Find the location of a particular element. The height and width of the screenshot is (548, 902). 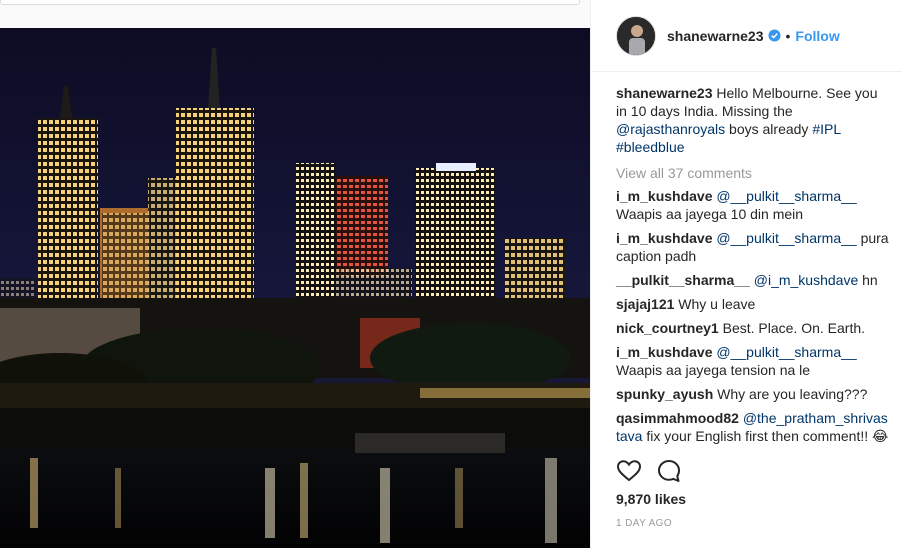

comment-text: Waapis aa jayega 10 din mein is located at coordinates (710, 214).